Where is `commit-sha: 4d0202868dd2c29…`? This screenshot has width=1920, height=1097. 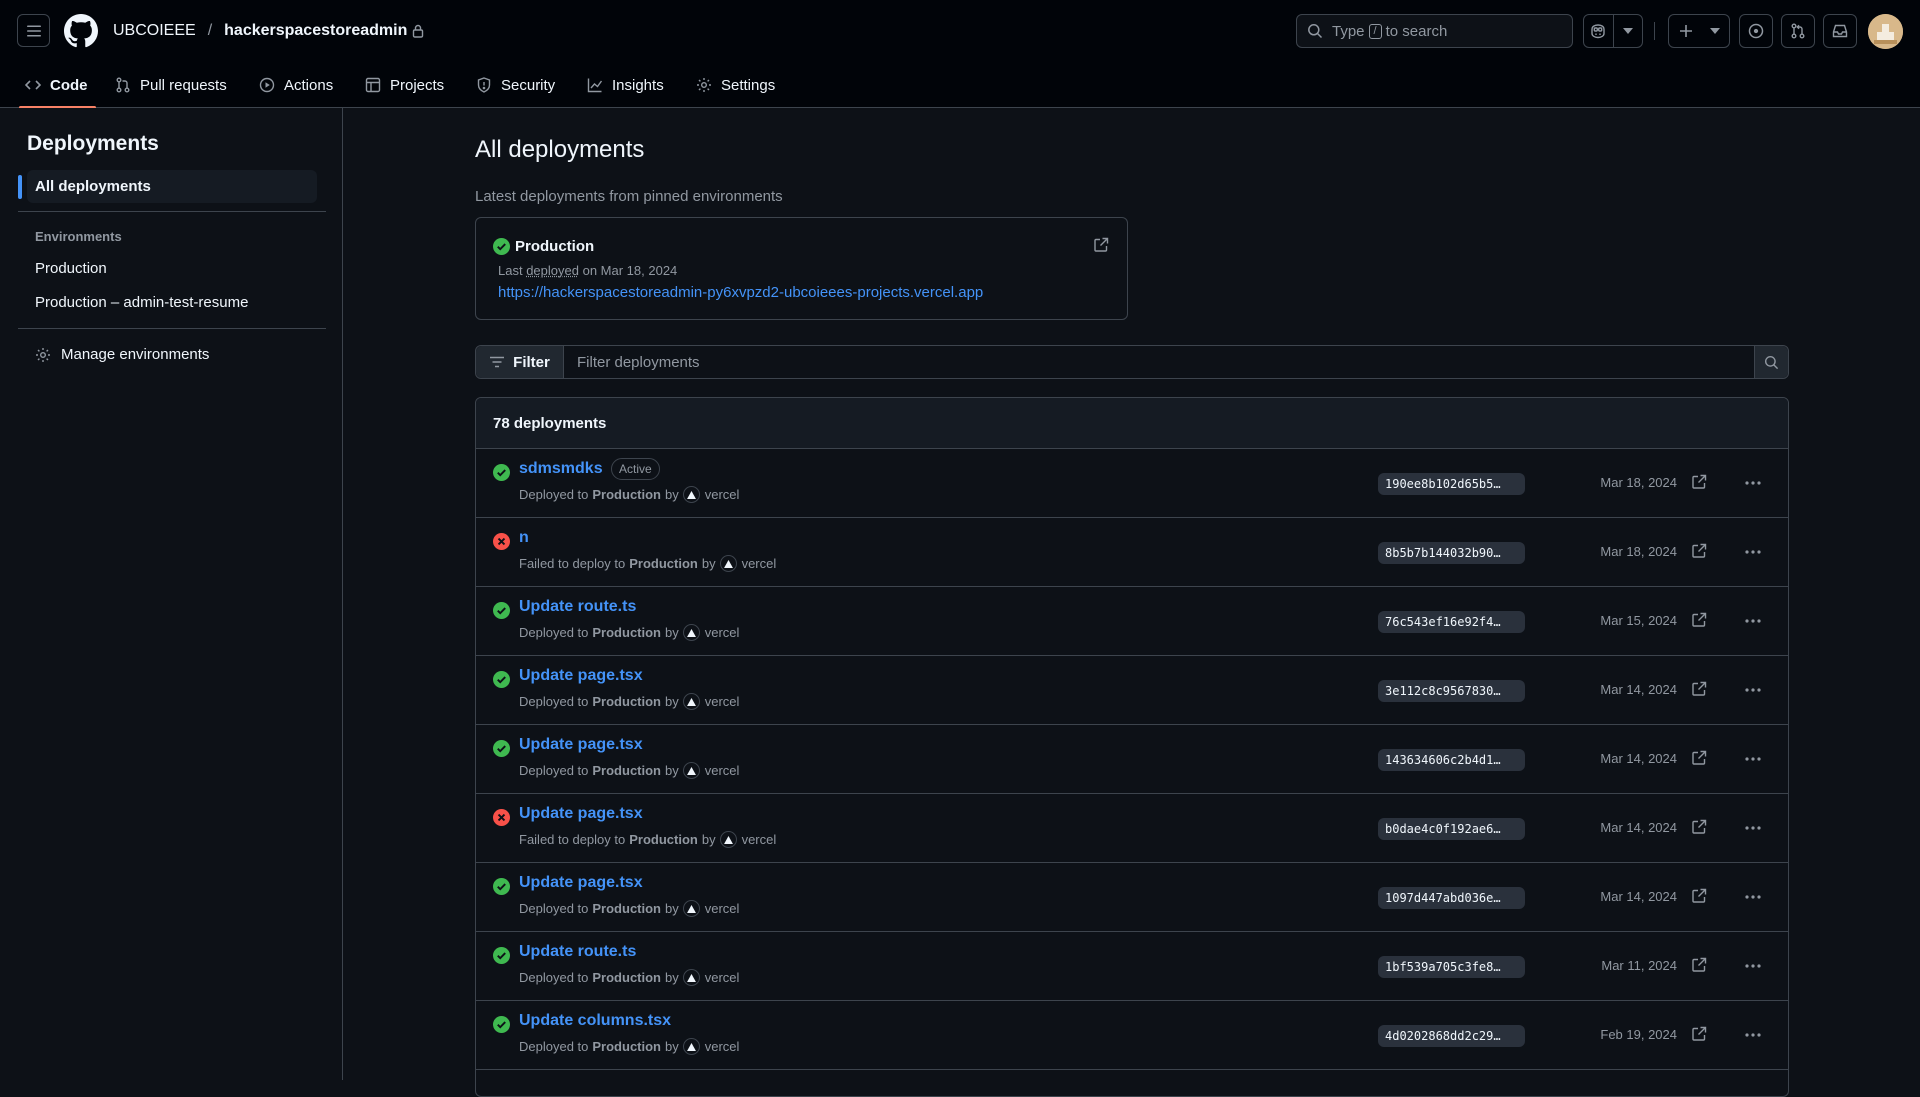
commit-sha: 4d0202868dd2c29… is located at coordinates (1451, 1036).